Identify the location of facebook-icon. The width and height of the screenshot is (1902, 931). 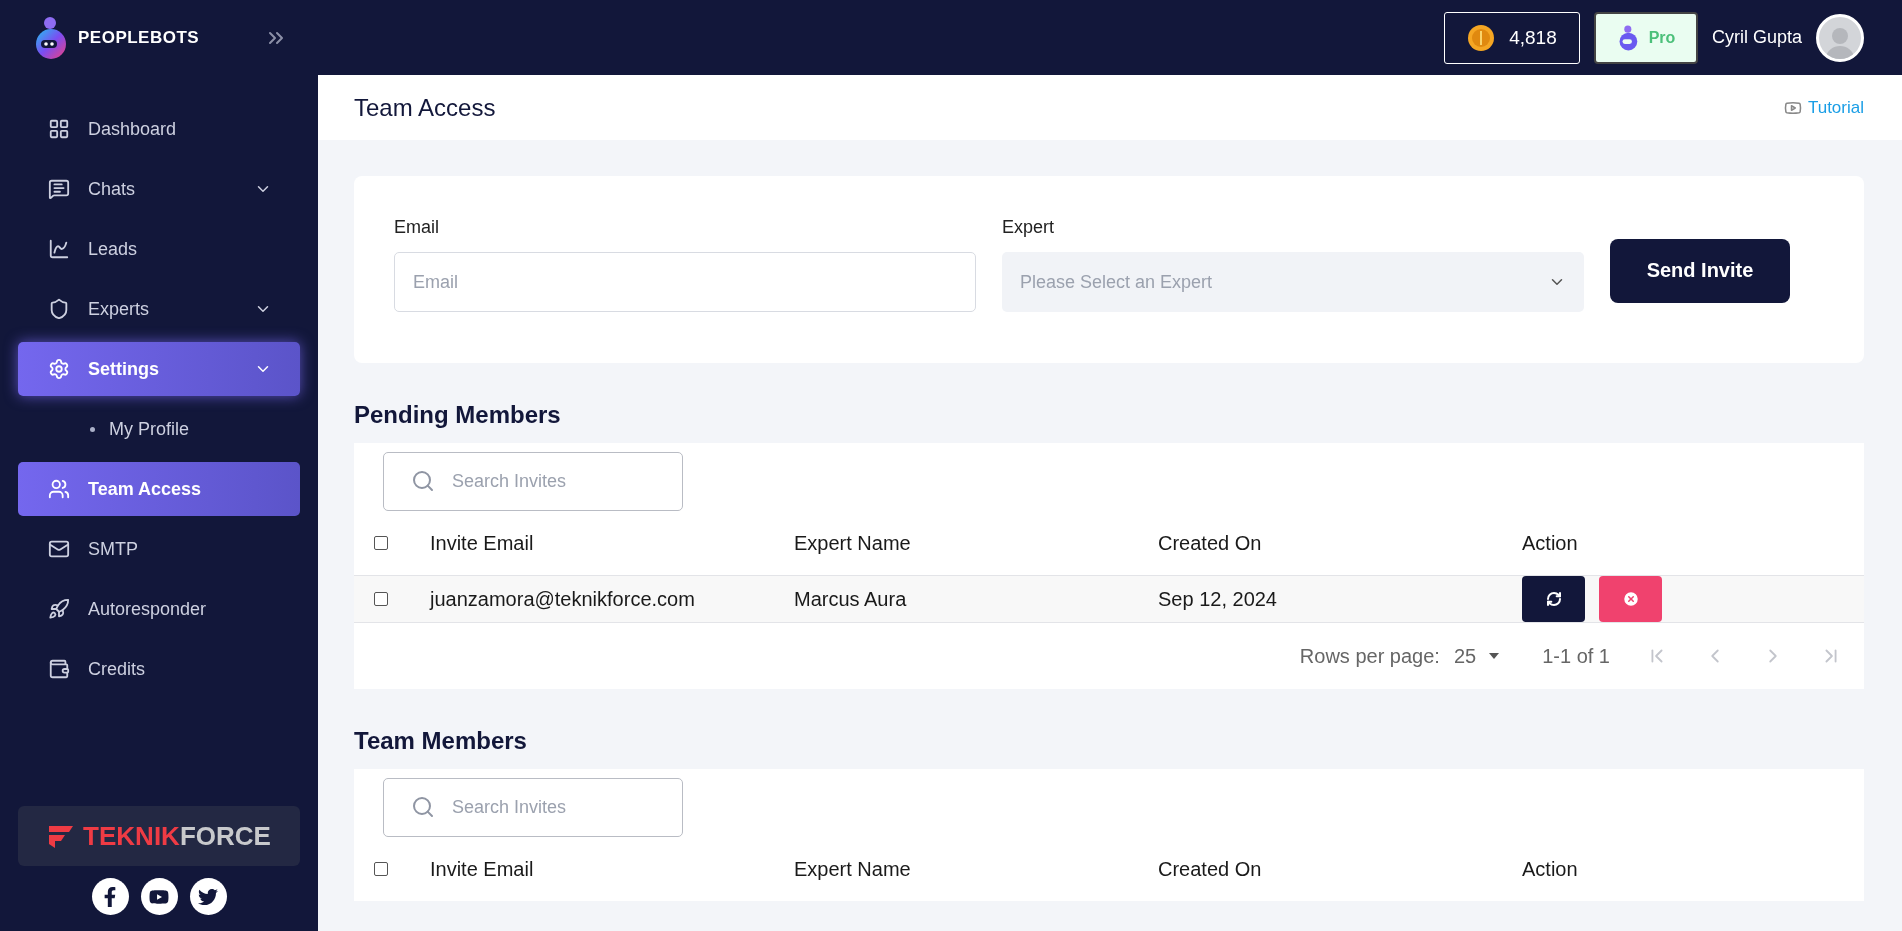
(110, 896).